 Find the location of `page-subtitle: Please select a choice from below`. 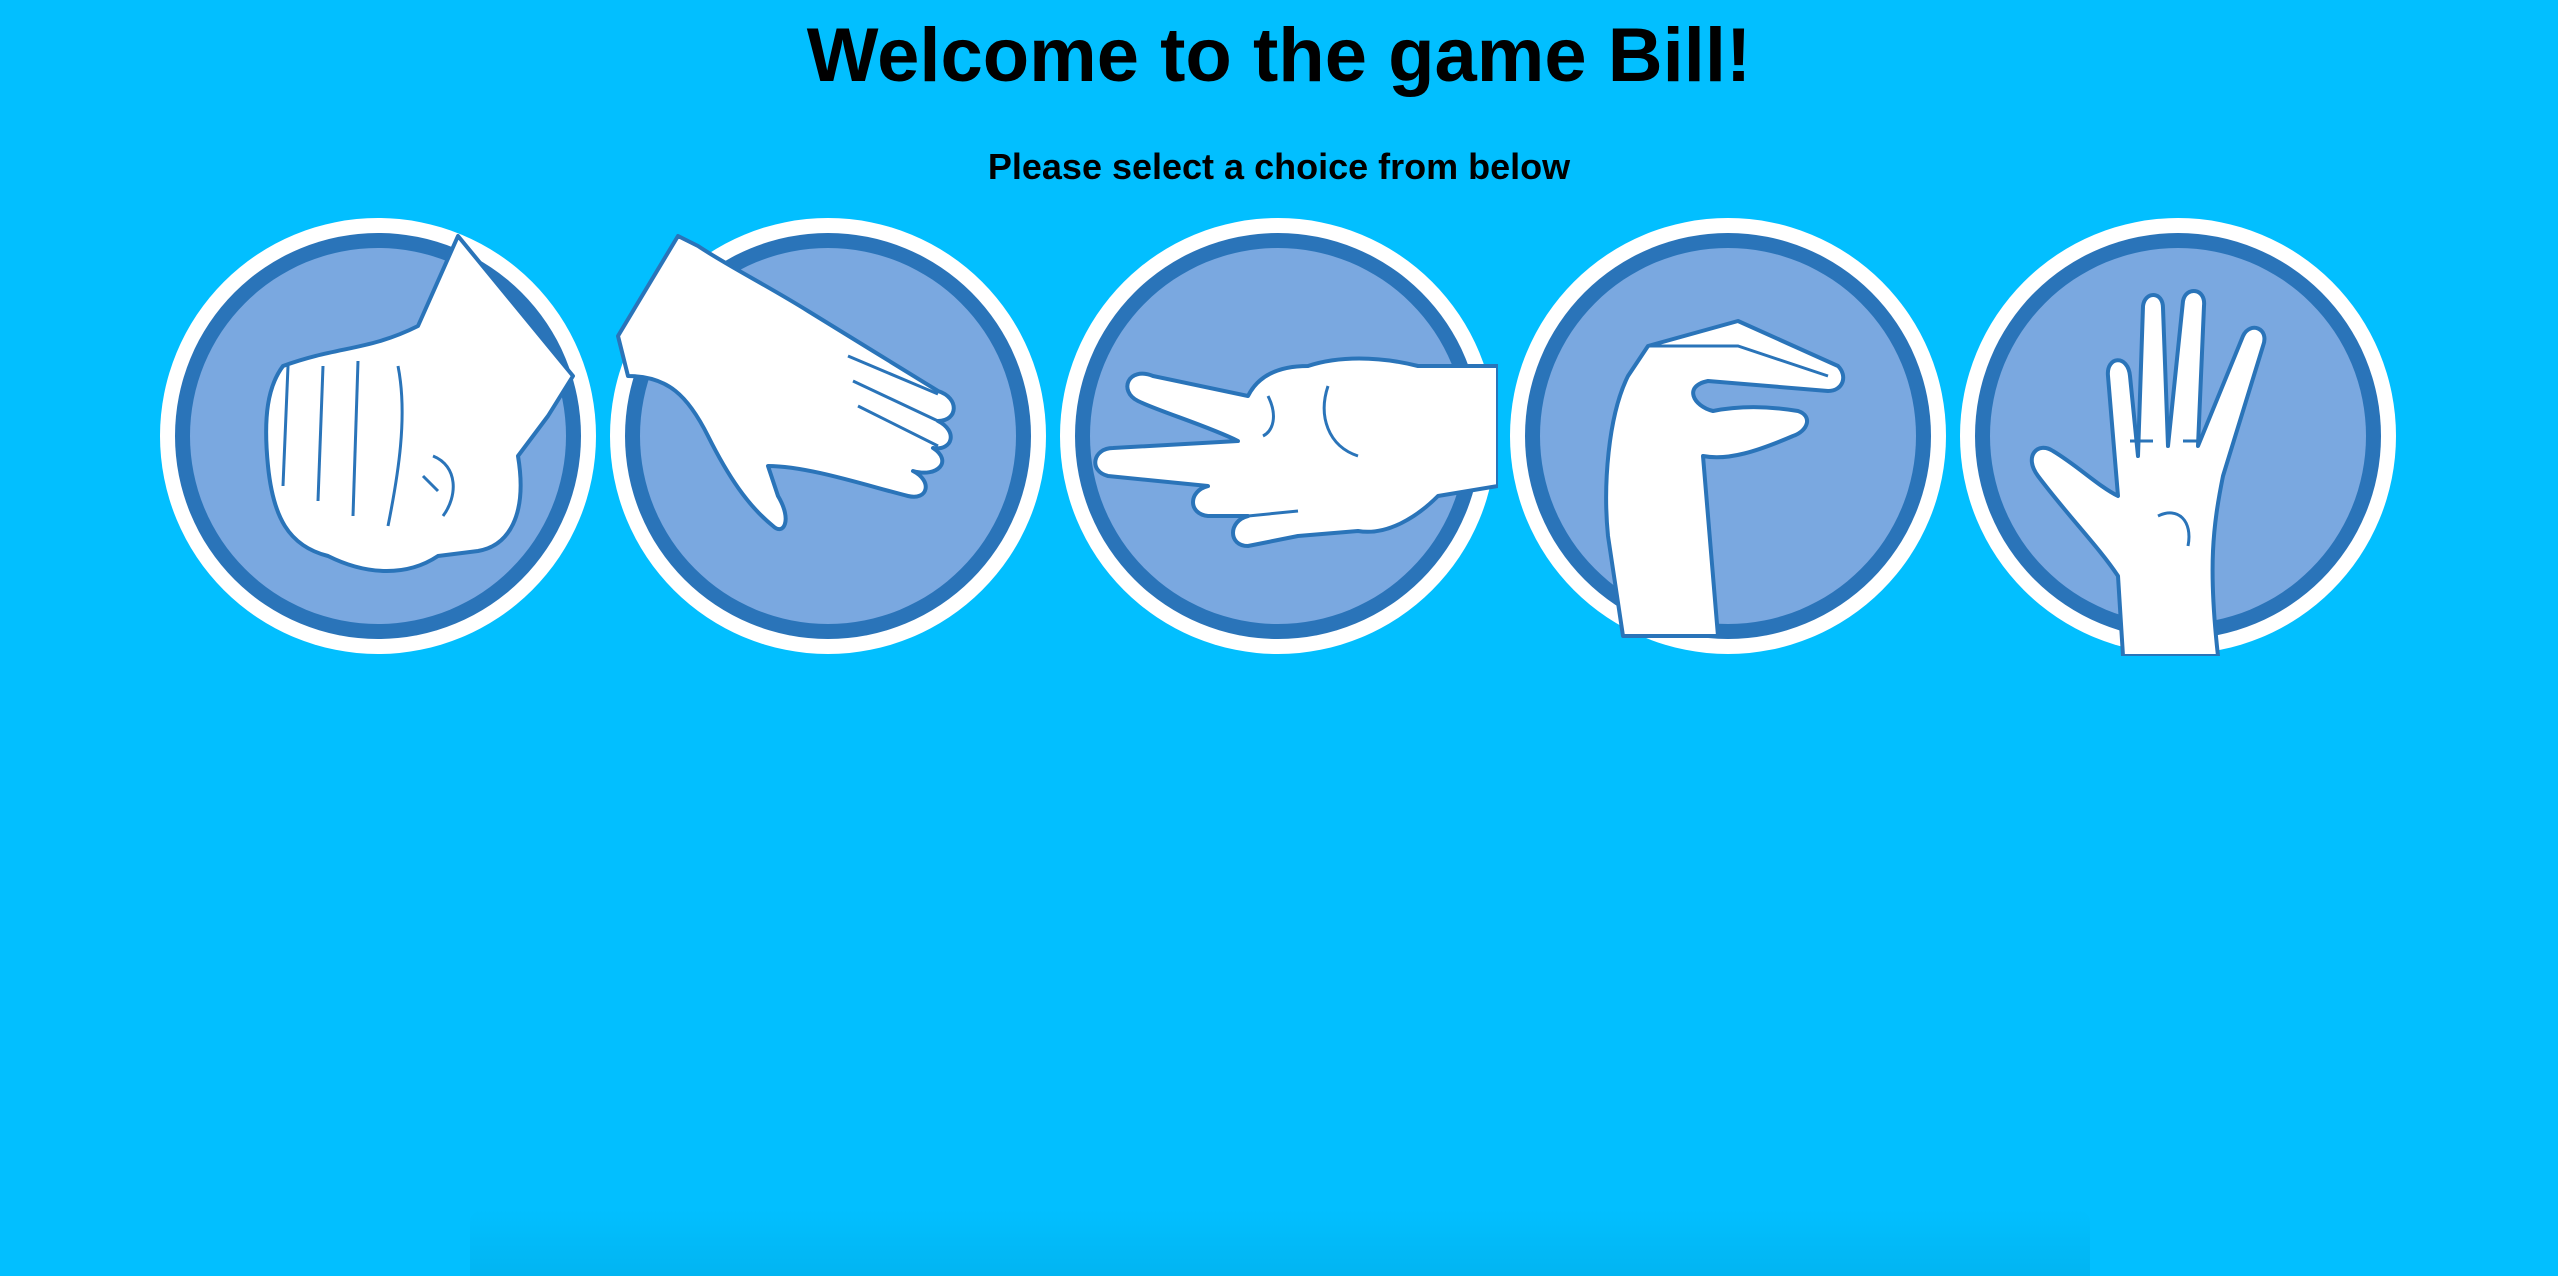

page-subtitle: Please select a choice from below is located at coordinates (1279, 166).